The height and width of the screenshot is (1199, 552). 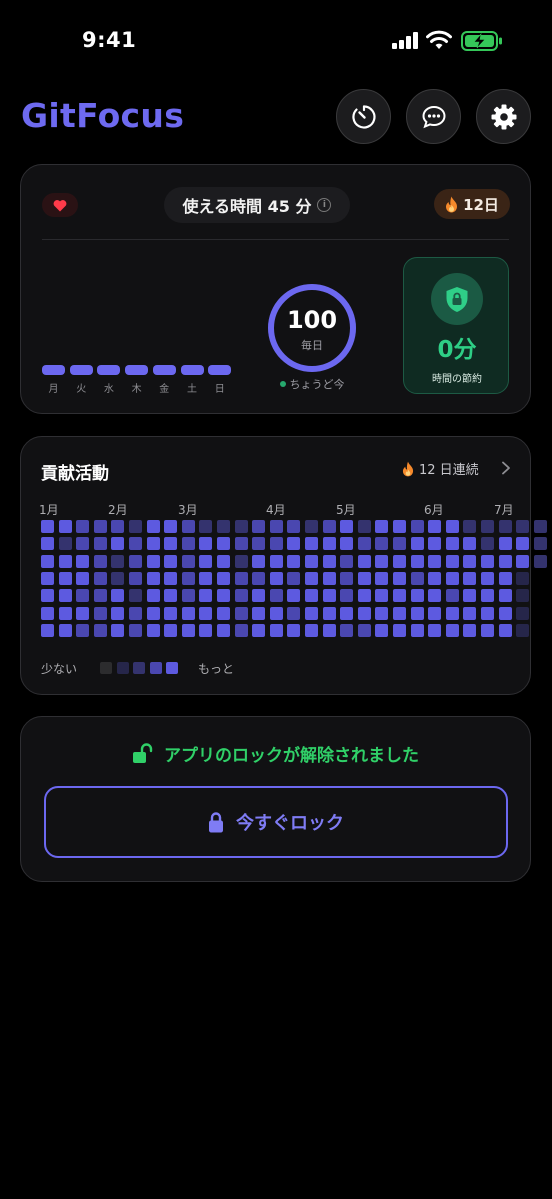 What do you see at coordinates (219, 389) in the screenshot?
I see `weekday-label: 日` at bounding box center [219, 389].